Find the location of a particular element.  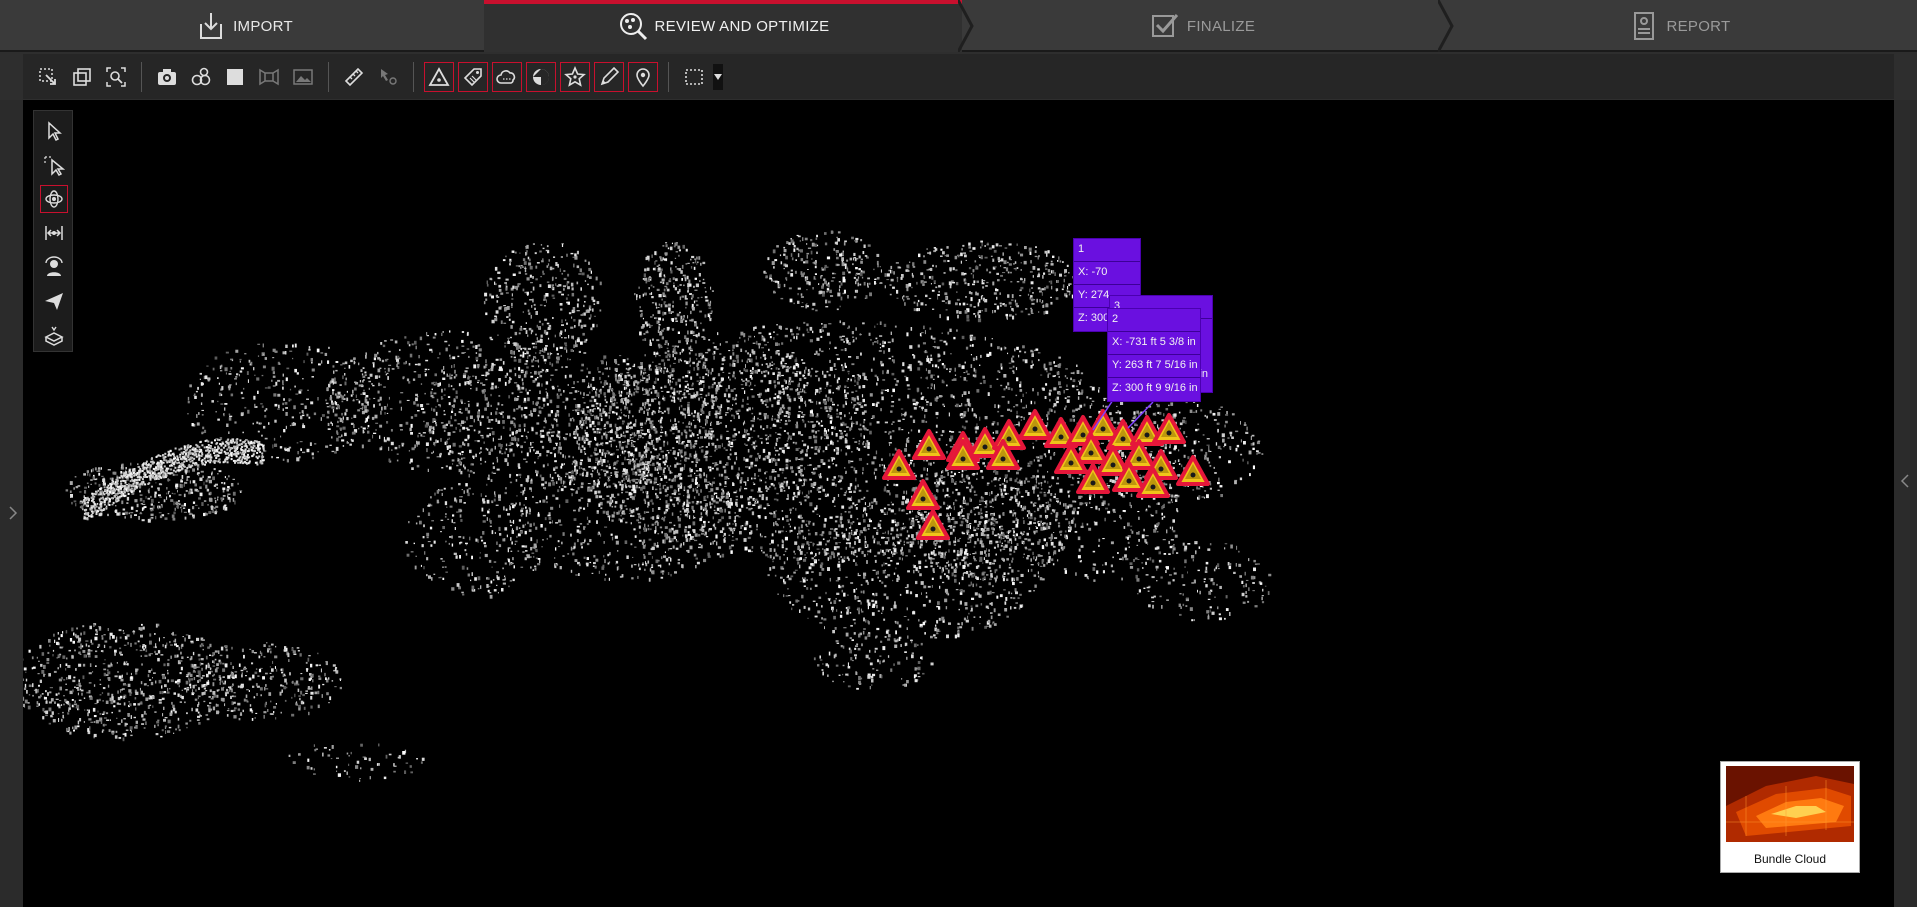

step-finalize: FINALIZE is located at coordinates (1202, 26).